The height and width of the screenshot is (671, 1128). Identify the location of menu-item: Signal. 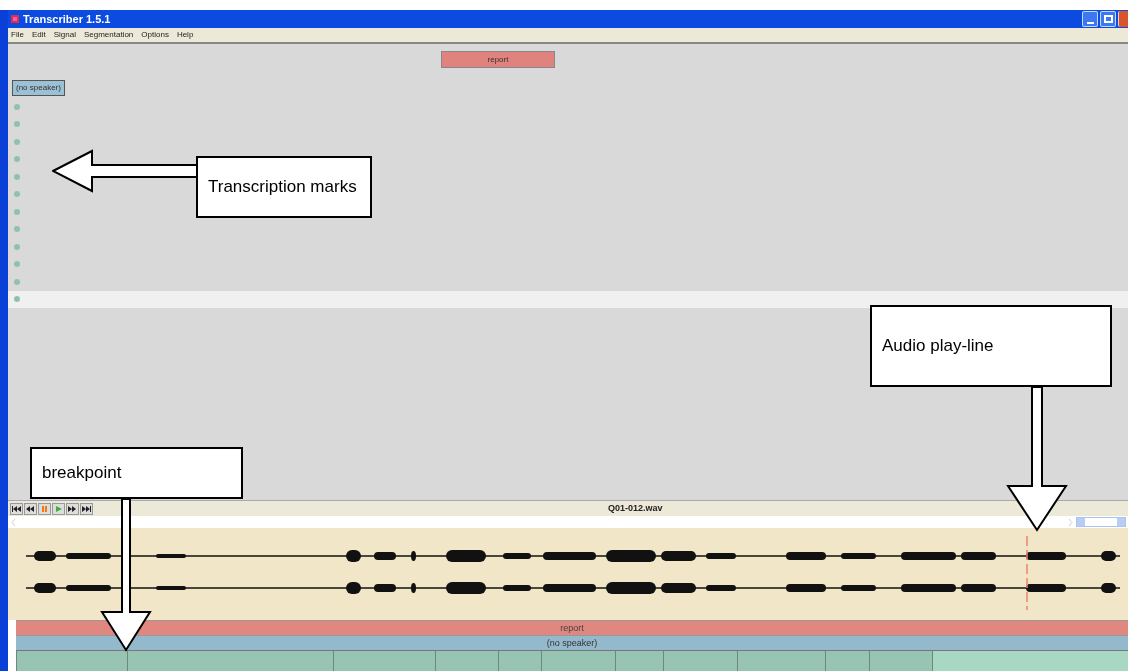
(64, 35).